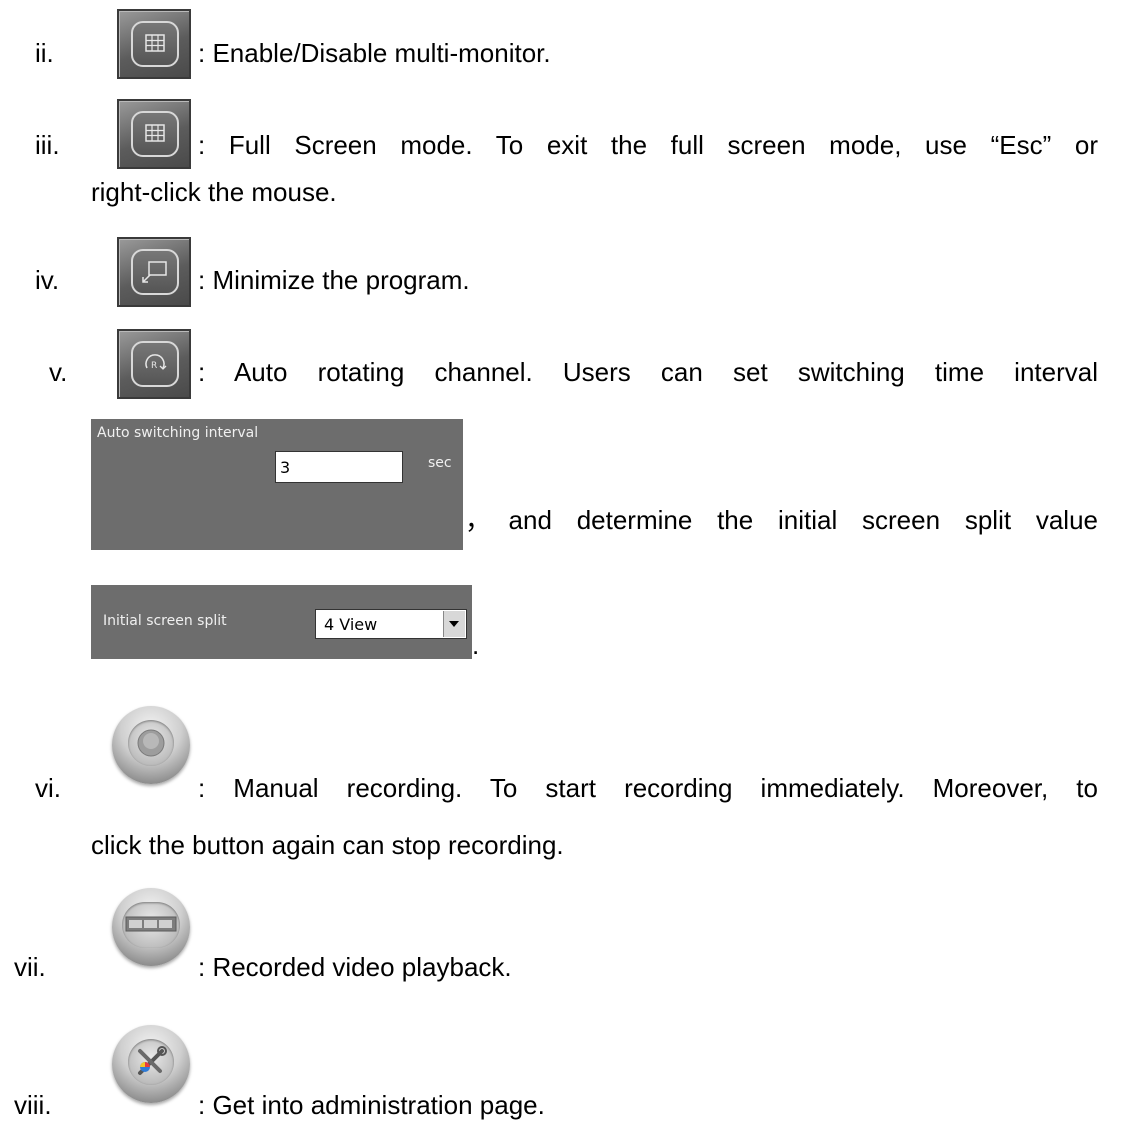 The width and height of the screenshot is (1132, 1129). I want to click on svg-text: R, so click(154, 366).